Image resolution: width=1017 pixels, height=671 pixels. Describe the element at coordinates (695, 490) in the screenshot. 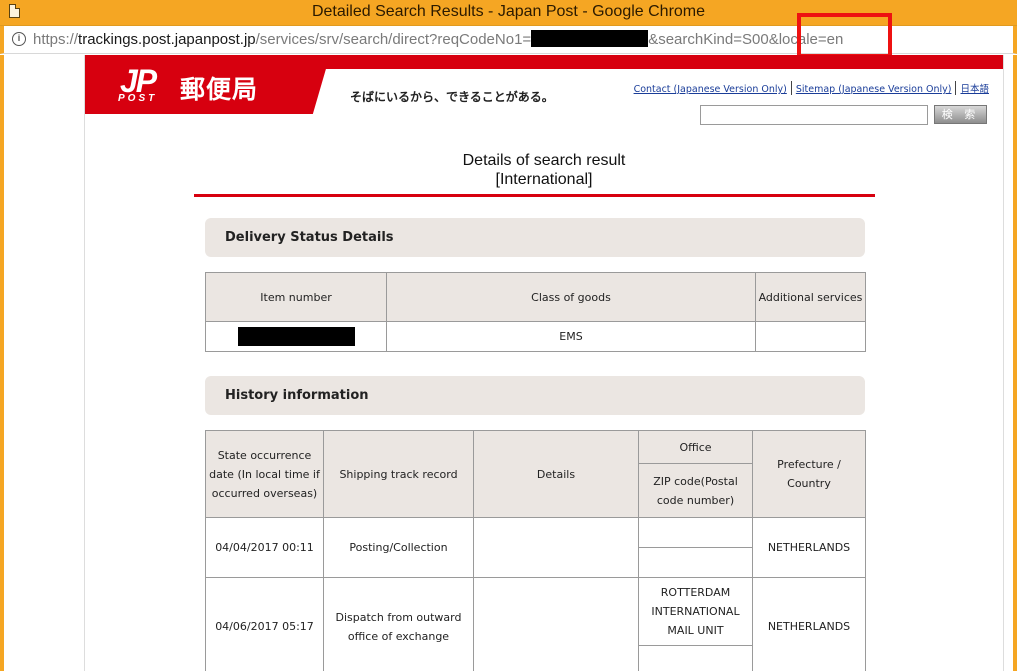

I see `col-zip: ZIP code(Postal code number)` at that location.